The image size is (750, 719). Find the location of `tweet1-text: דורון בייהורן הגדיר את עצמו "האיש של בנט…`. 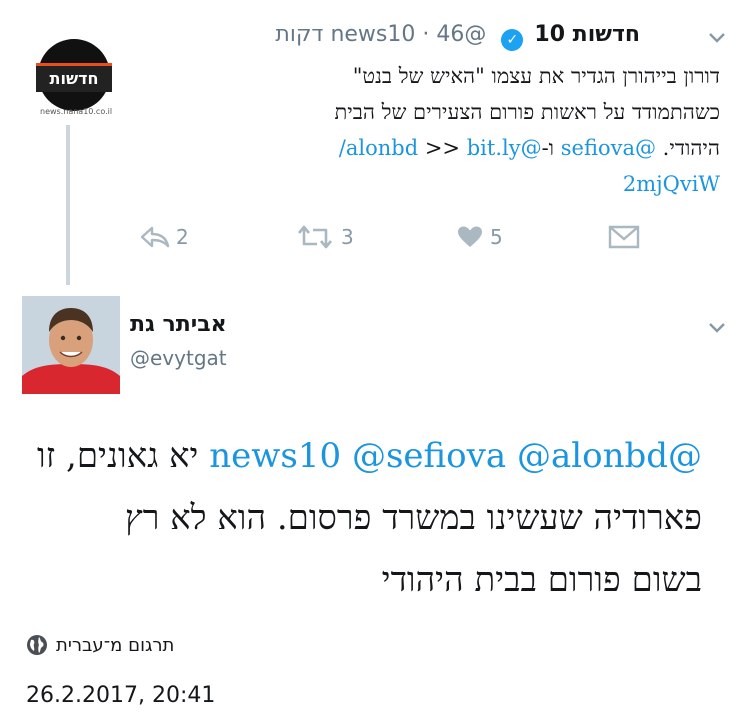

tweet1-text: דורון בייהורן הגדיר את עצמו "האיש של בנט… is located at coordinates (465, 130).